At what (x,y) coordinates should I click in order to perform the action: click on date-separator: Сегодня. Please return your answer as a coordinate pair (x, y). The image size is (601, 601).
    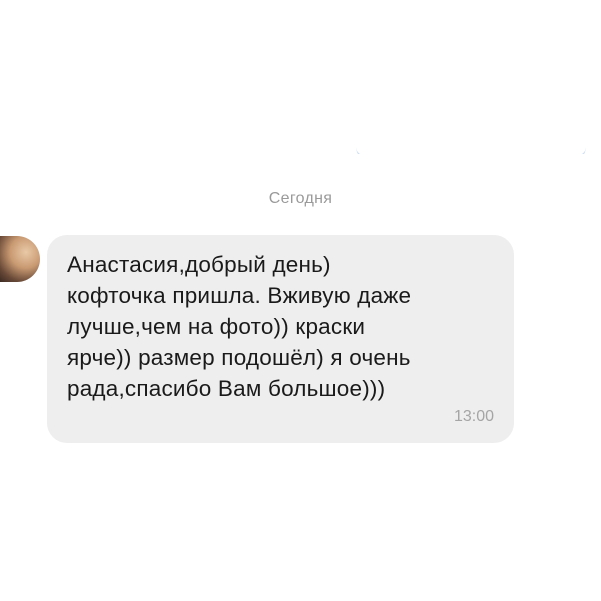
    Looking at the image, I should click on (300, 198).